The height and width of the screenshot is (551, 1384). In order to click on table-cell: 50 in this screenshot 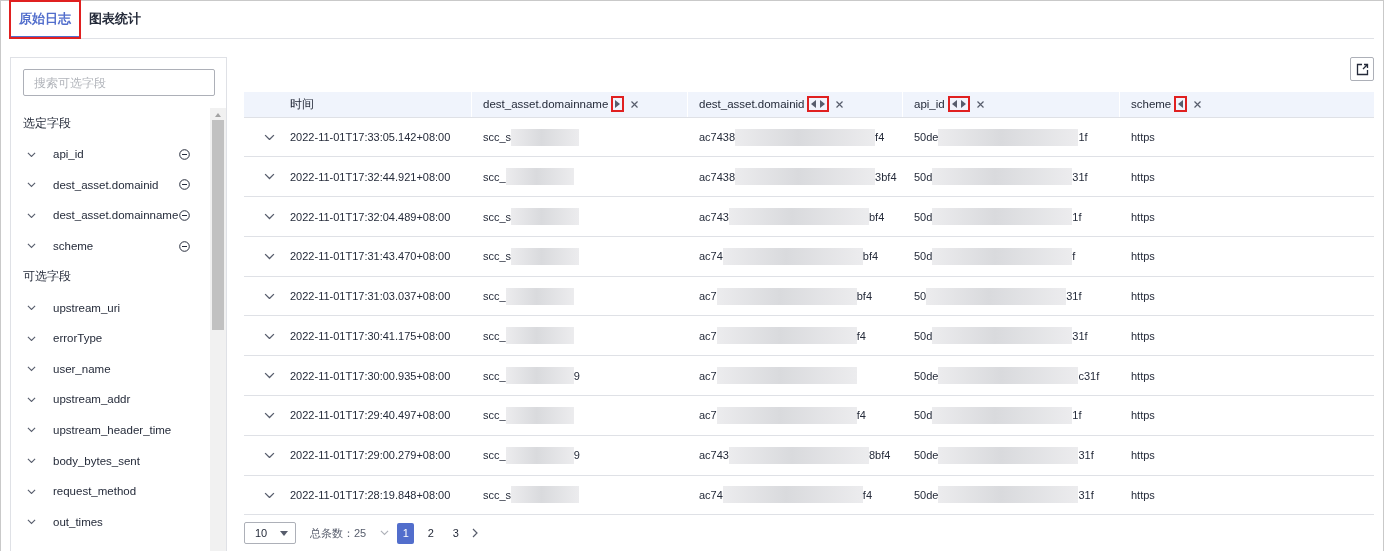, I will do `click(920, 296)`.